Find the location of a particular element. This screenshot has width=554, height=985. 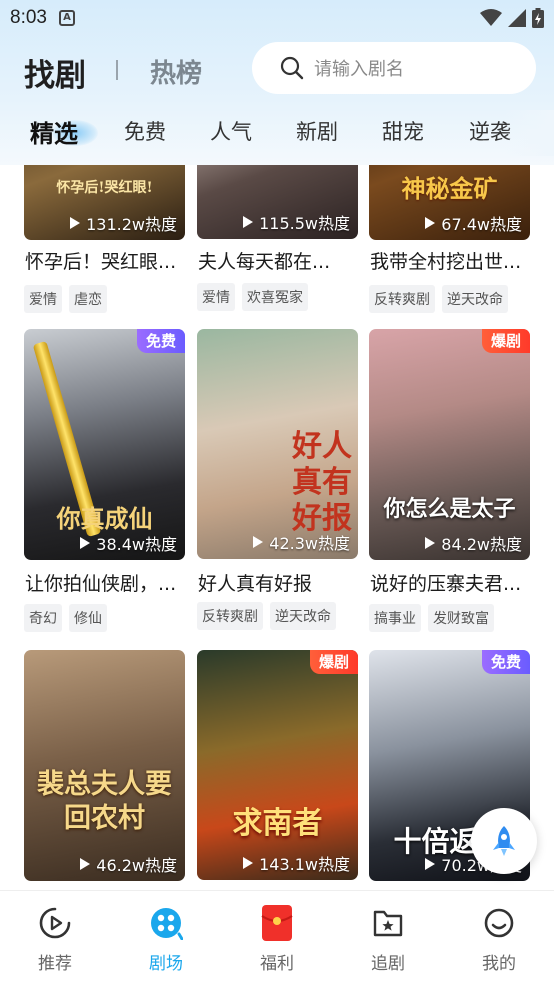

heat-count: 46.2w热度 is located at coordinates (128, 864).